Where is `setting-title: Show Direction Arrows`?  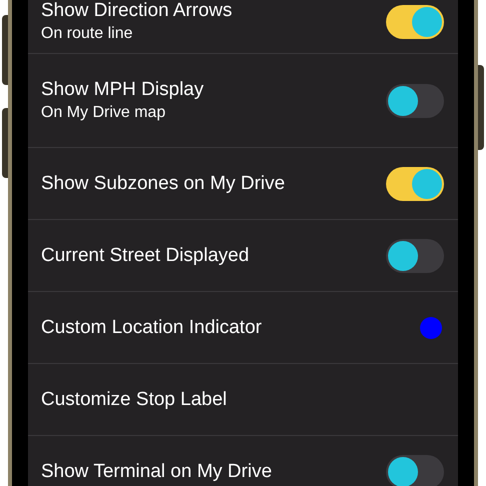 setting-title: Show Direction Arrows is located at coordinates (136, 11).